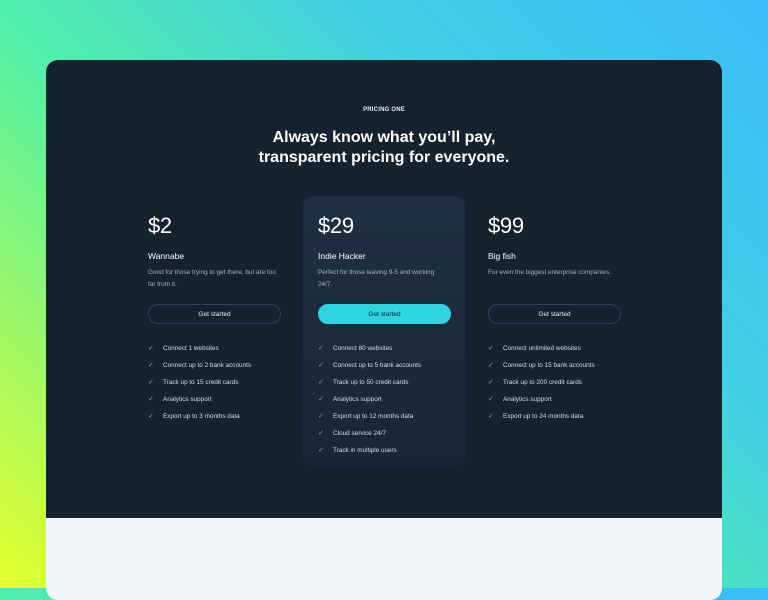  Describe the element at coordinates (506, 225) in the screenshot. I see `plan-price: $99` at that location.